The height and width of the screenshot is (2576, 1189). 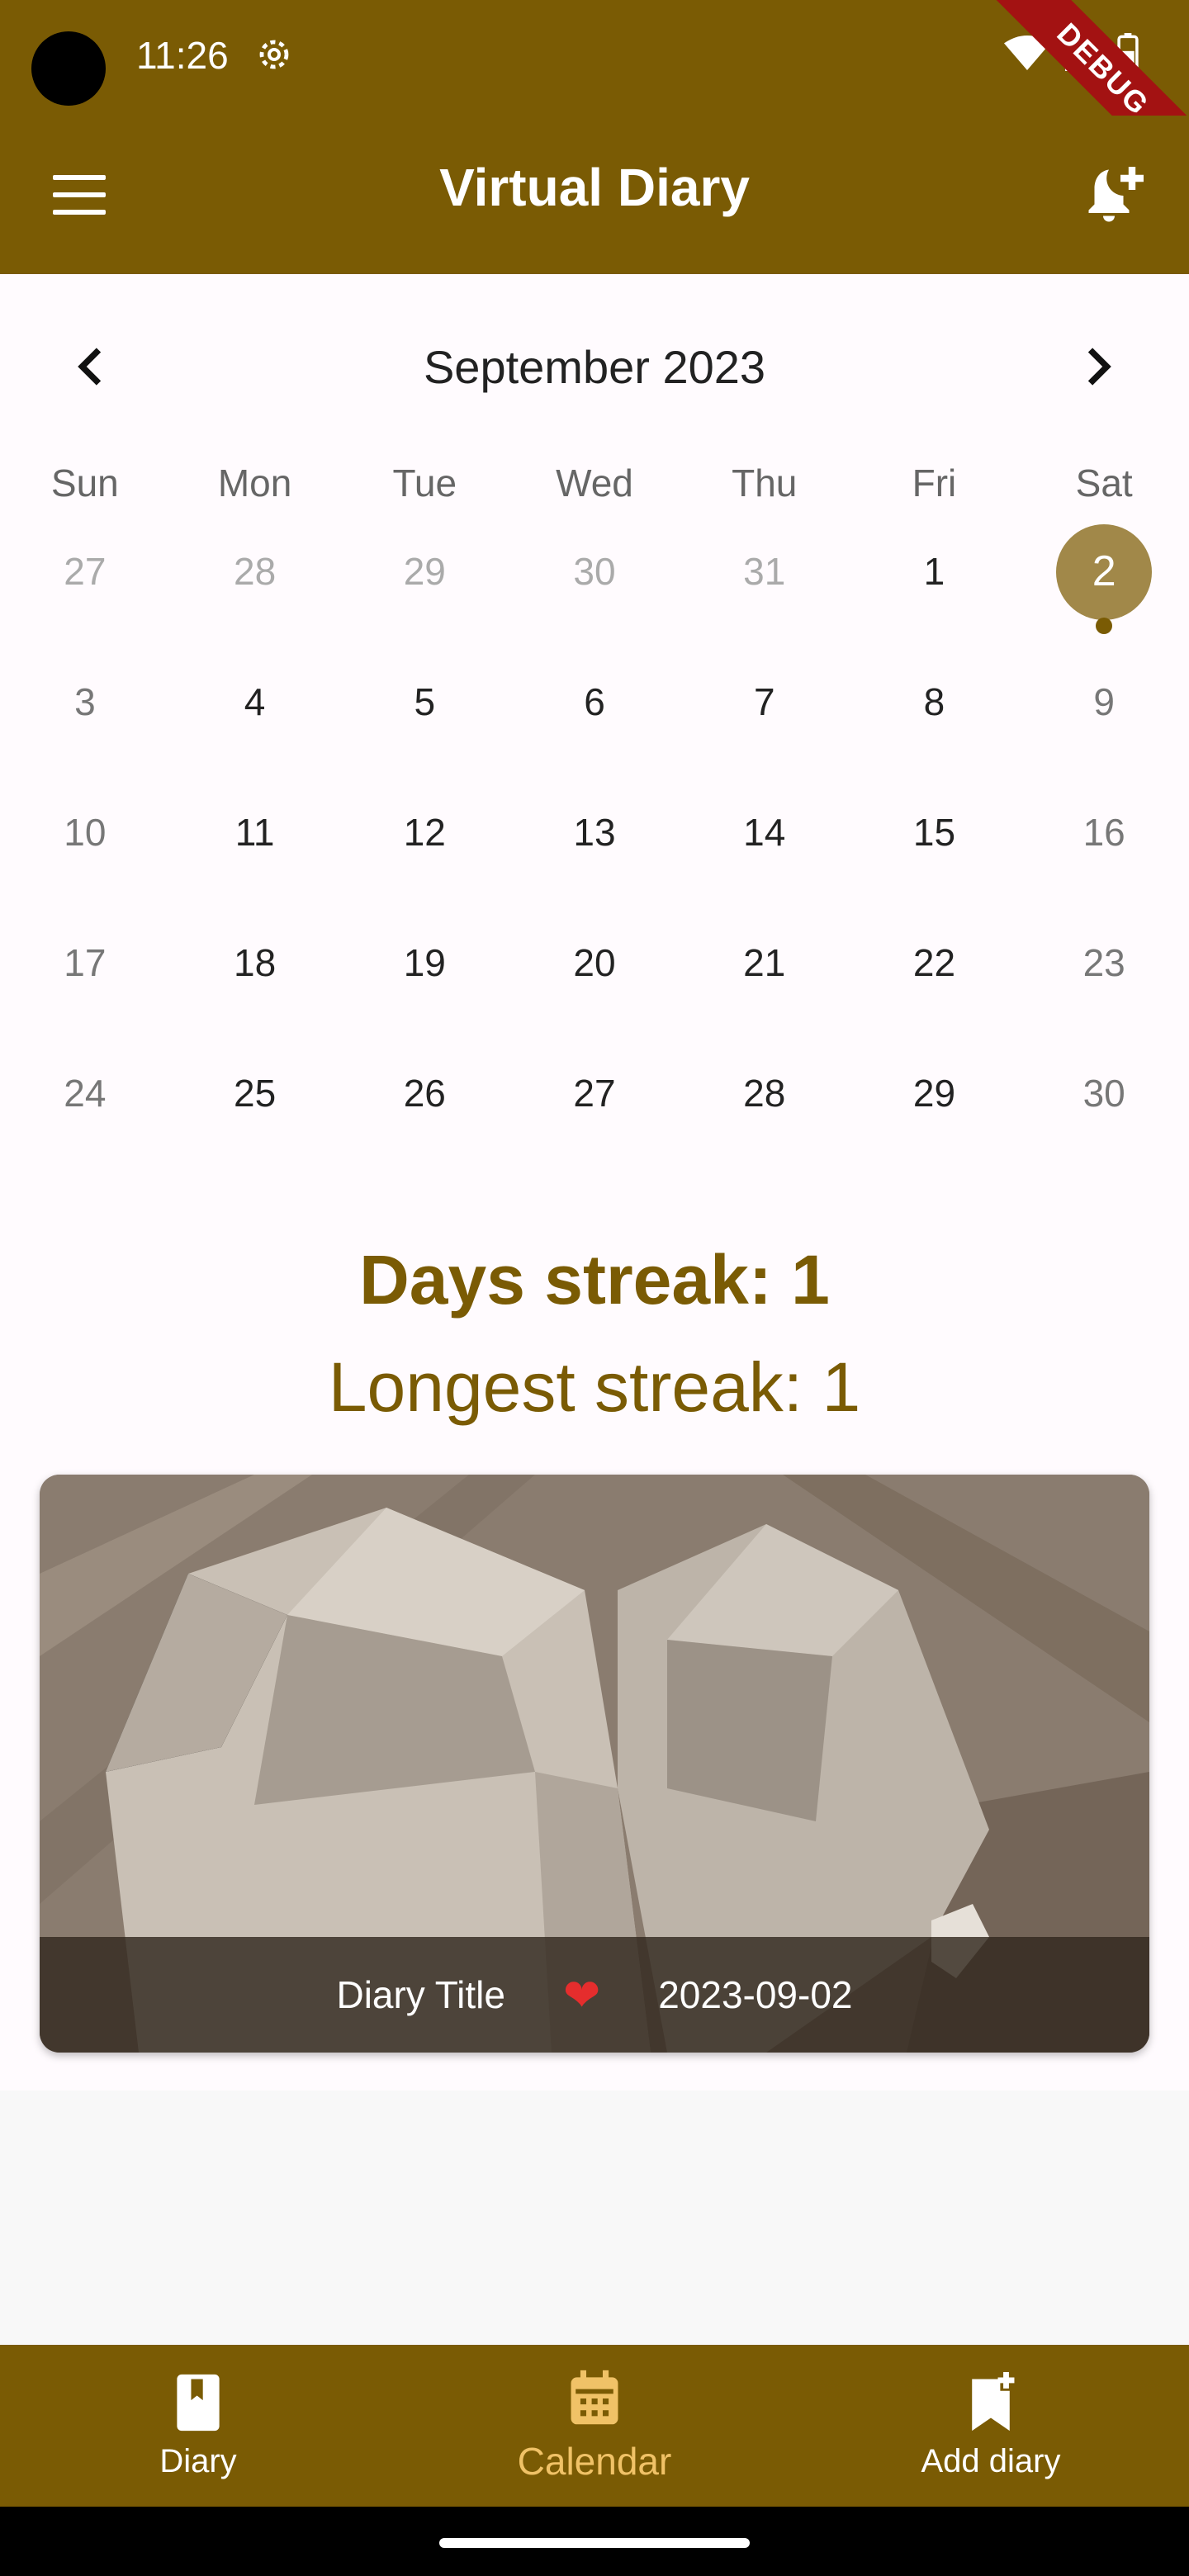 What do you see at coordinates (424, 1093) in the screenshot?
I see `calendar-day: 26` at bounding box center [424, 1093].